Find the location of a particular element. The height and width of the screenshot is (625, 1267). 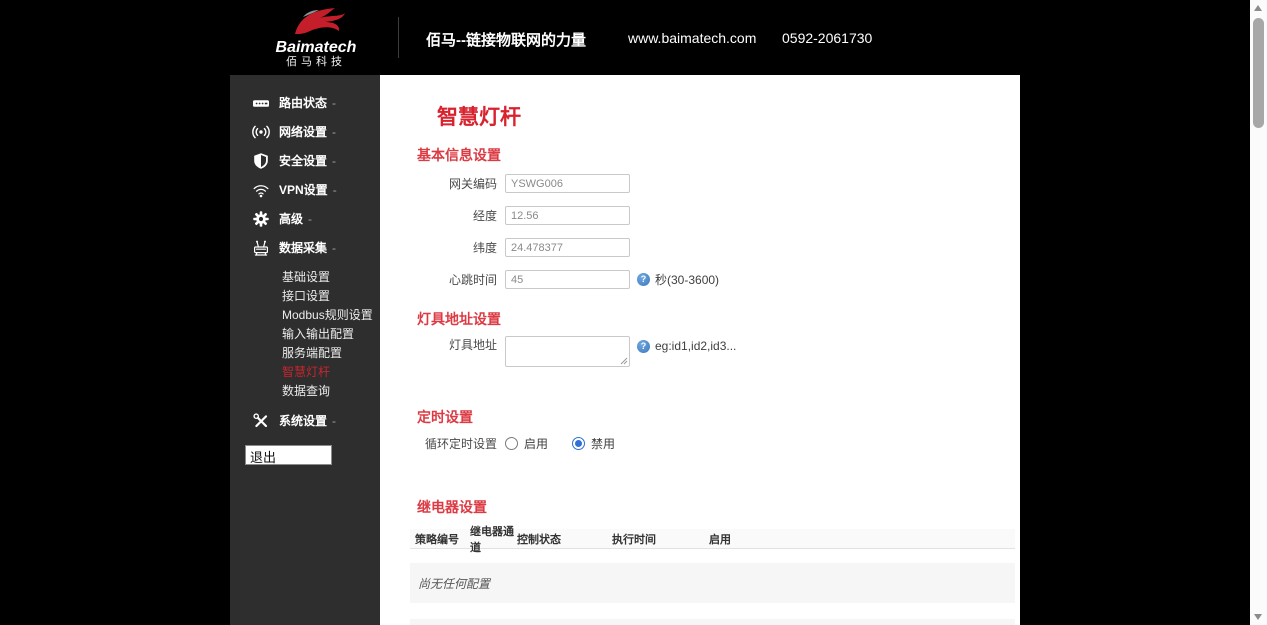

heartbeat-hint-wrap: ? 秒(30-3600) is located at coordinates (678, 279).